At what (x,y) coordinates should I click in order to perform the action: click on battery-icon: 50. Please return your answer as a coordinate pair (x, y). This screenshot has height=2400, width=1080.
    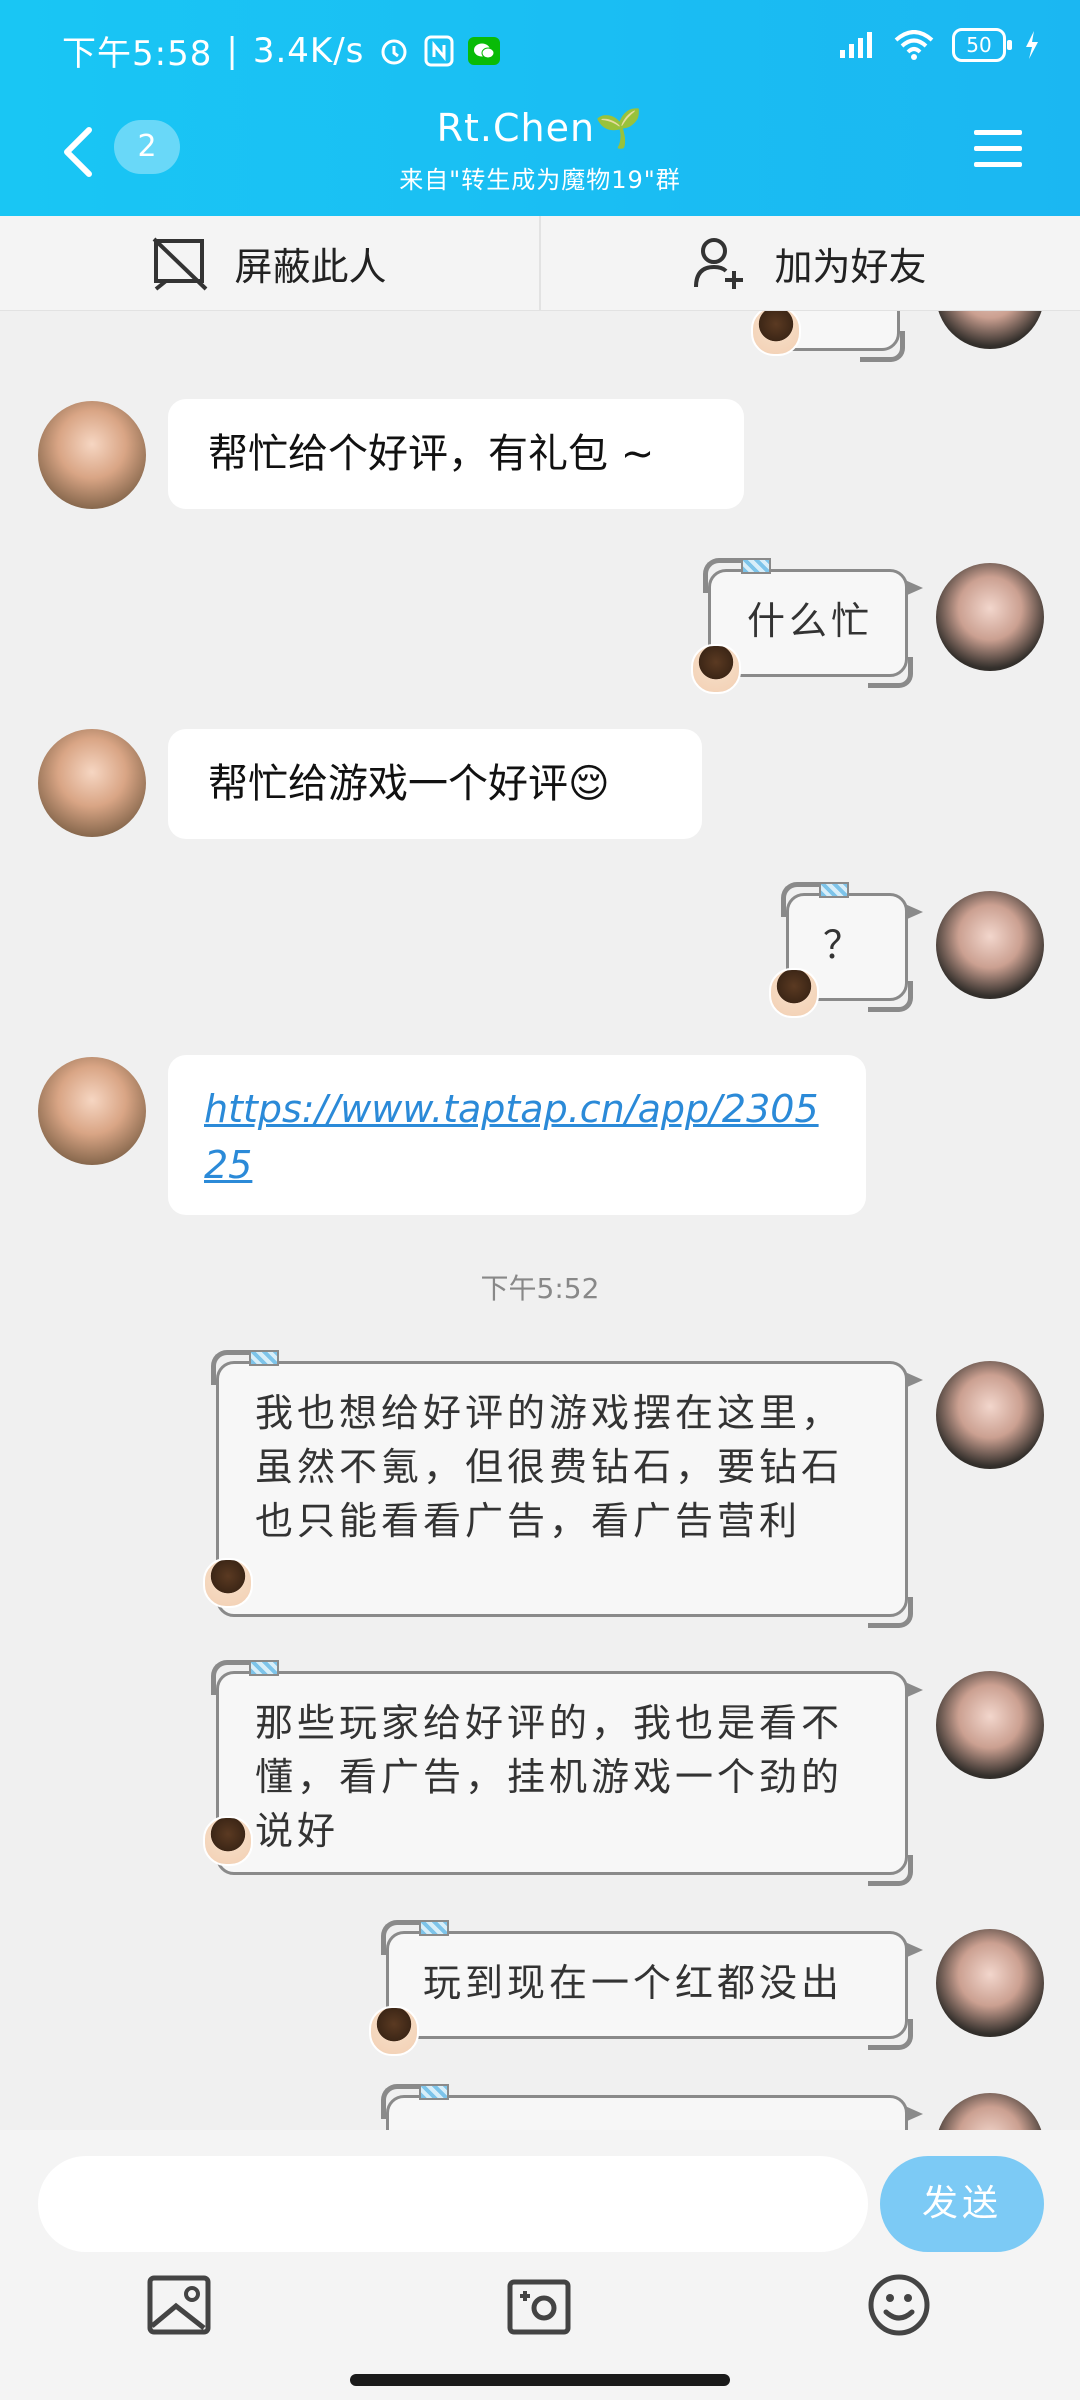
    Looking at the image, I should click on (982, 45).